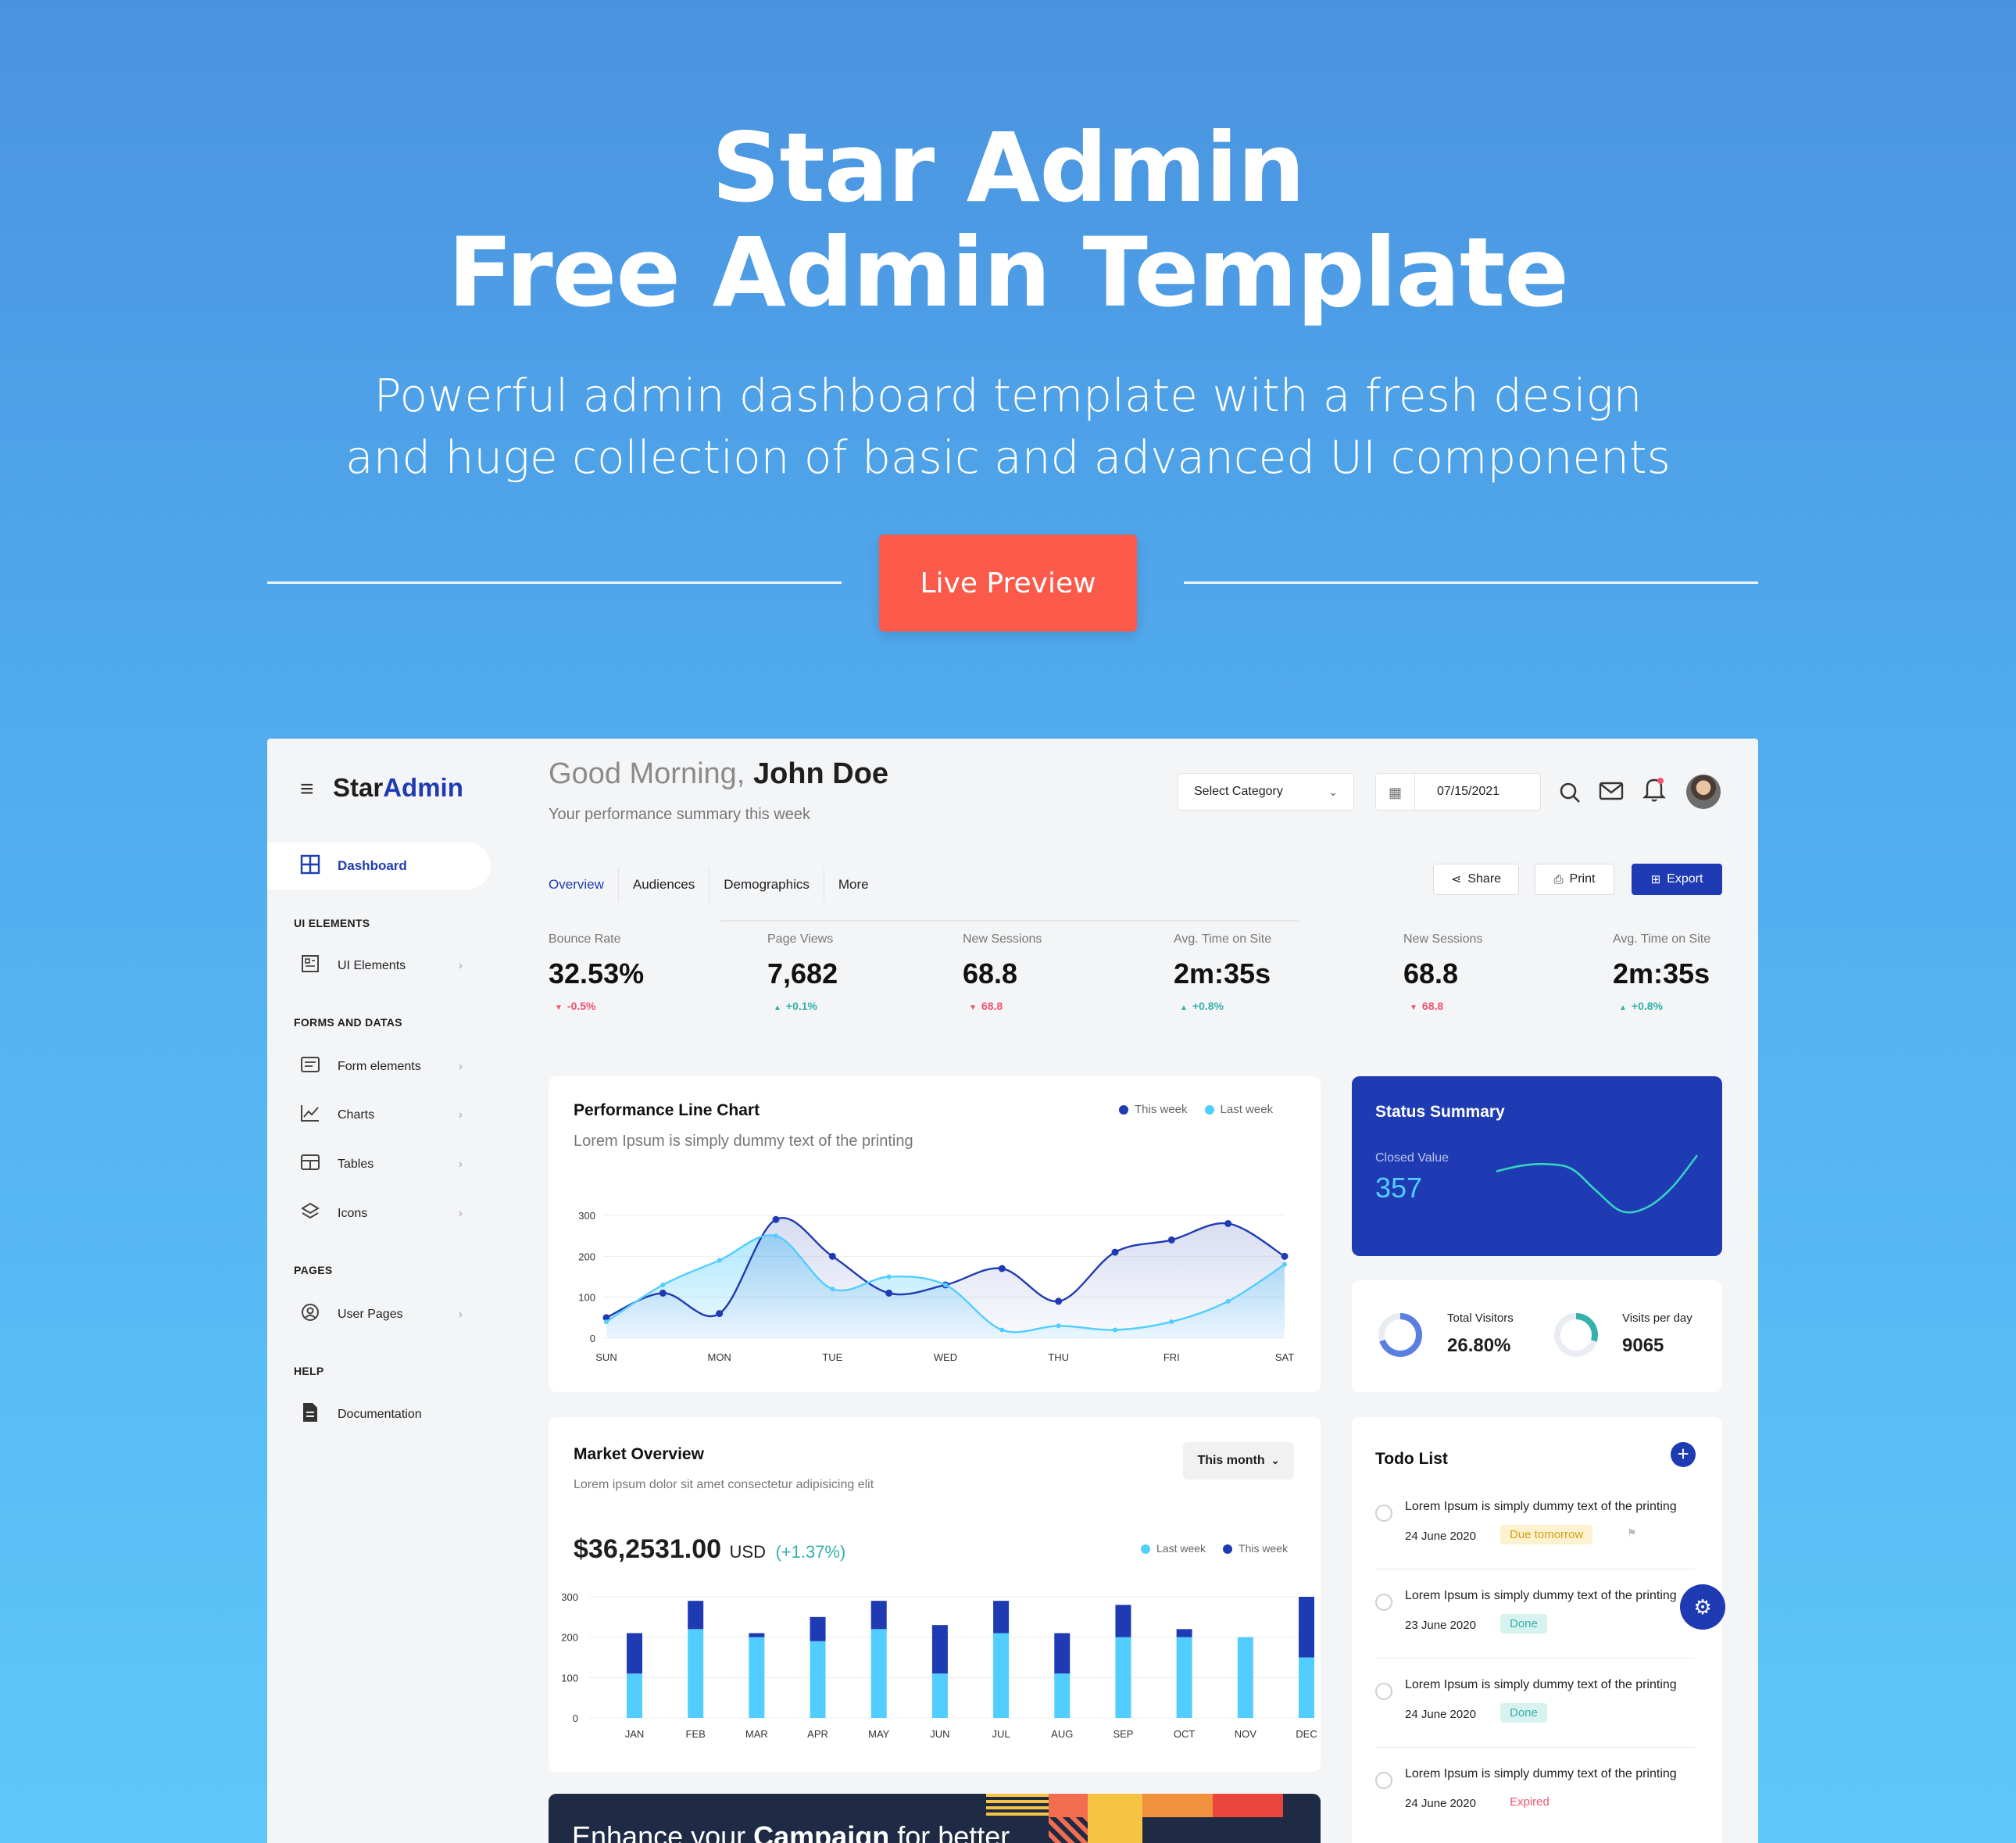 The height and width of the screenshot is (1843, 2016). Describe the element at coordinates (647, 773) in the screenshot. I see `greeting-text: Good Morning,` at that location.